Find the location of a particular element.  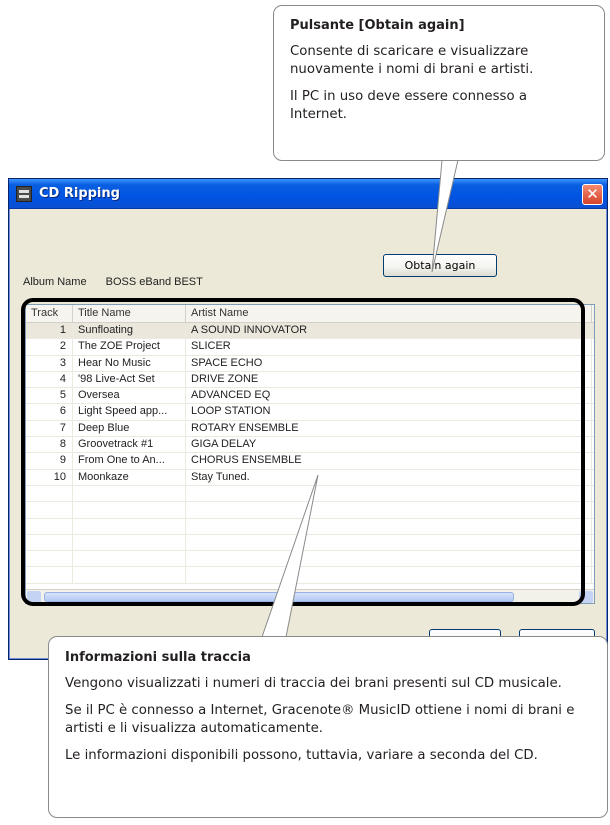

obtain-again-button: Obtain again is located at coordinates (440, 265).